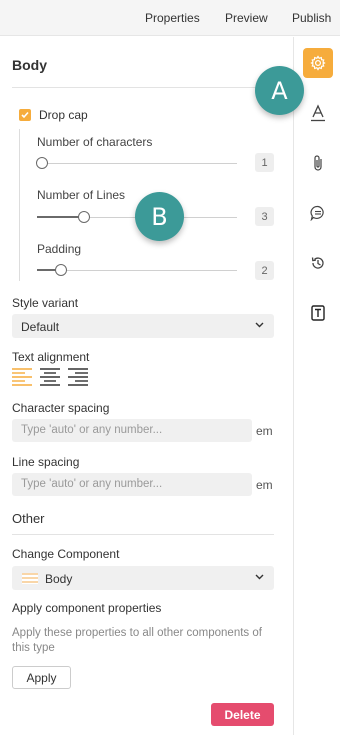 The width and height of the screenshot is (340, 735). Describe the element at coordinates (78, 377) in the screenshot. I see `align-justify-icon` at that location.